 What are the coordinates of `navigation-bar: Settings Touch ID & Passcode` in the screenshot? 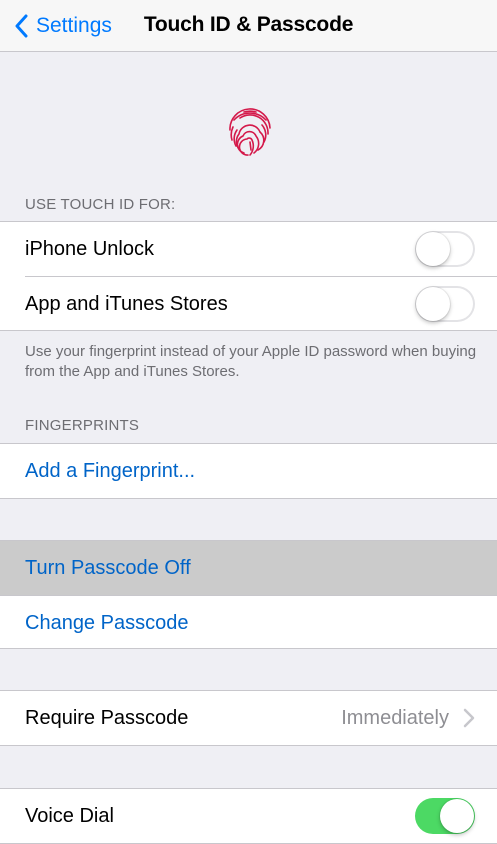 It's located at (248, 26).